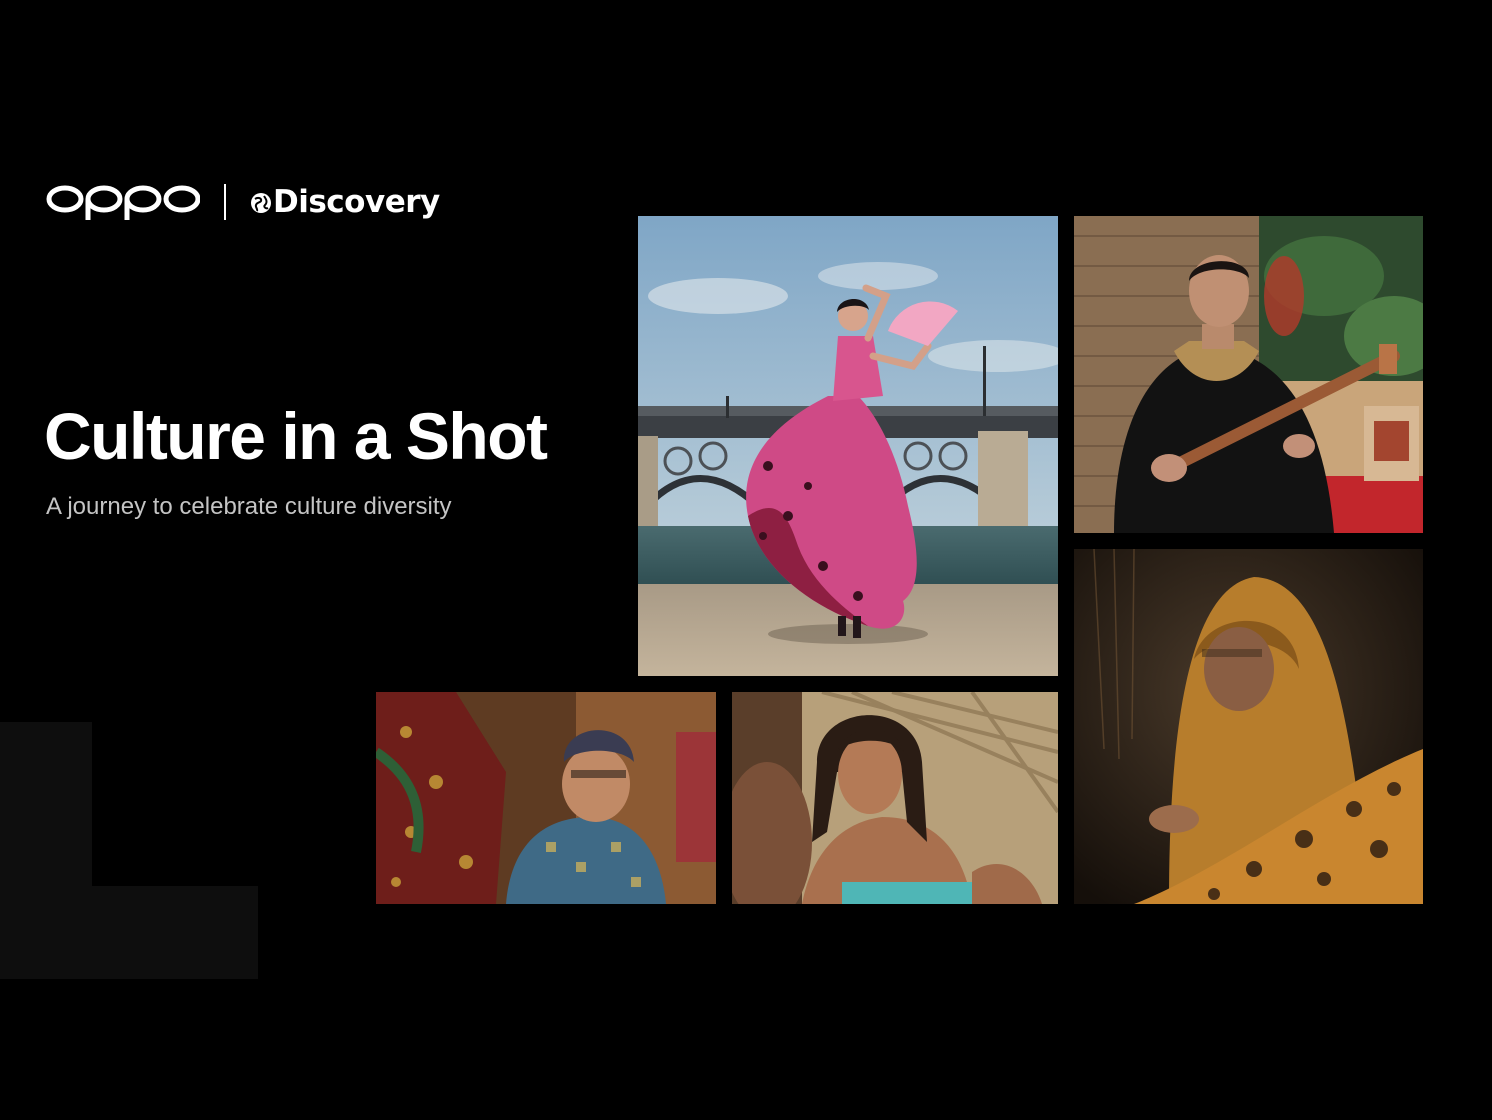 The width and height of the screenshot is (1492, 1120). I want to click on page-title: Culture in a Shot, so click(296, 436).